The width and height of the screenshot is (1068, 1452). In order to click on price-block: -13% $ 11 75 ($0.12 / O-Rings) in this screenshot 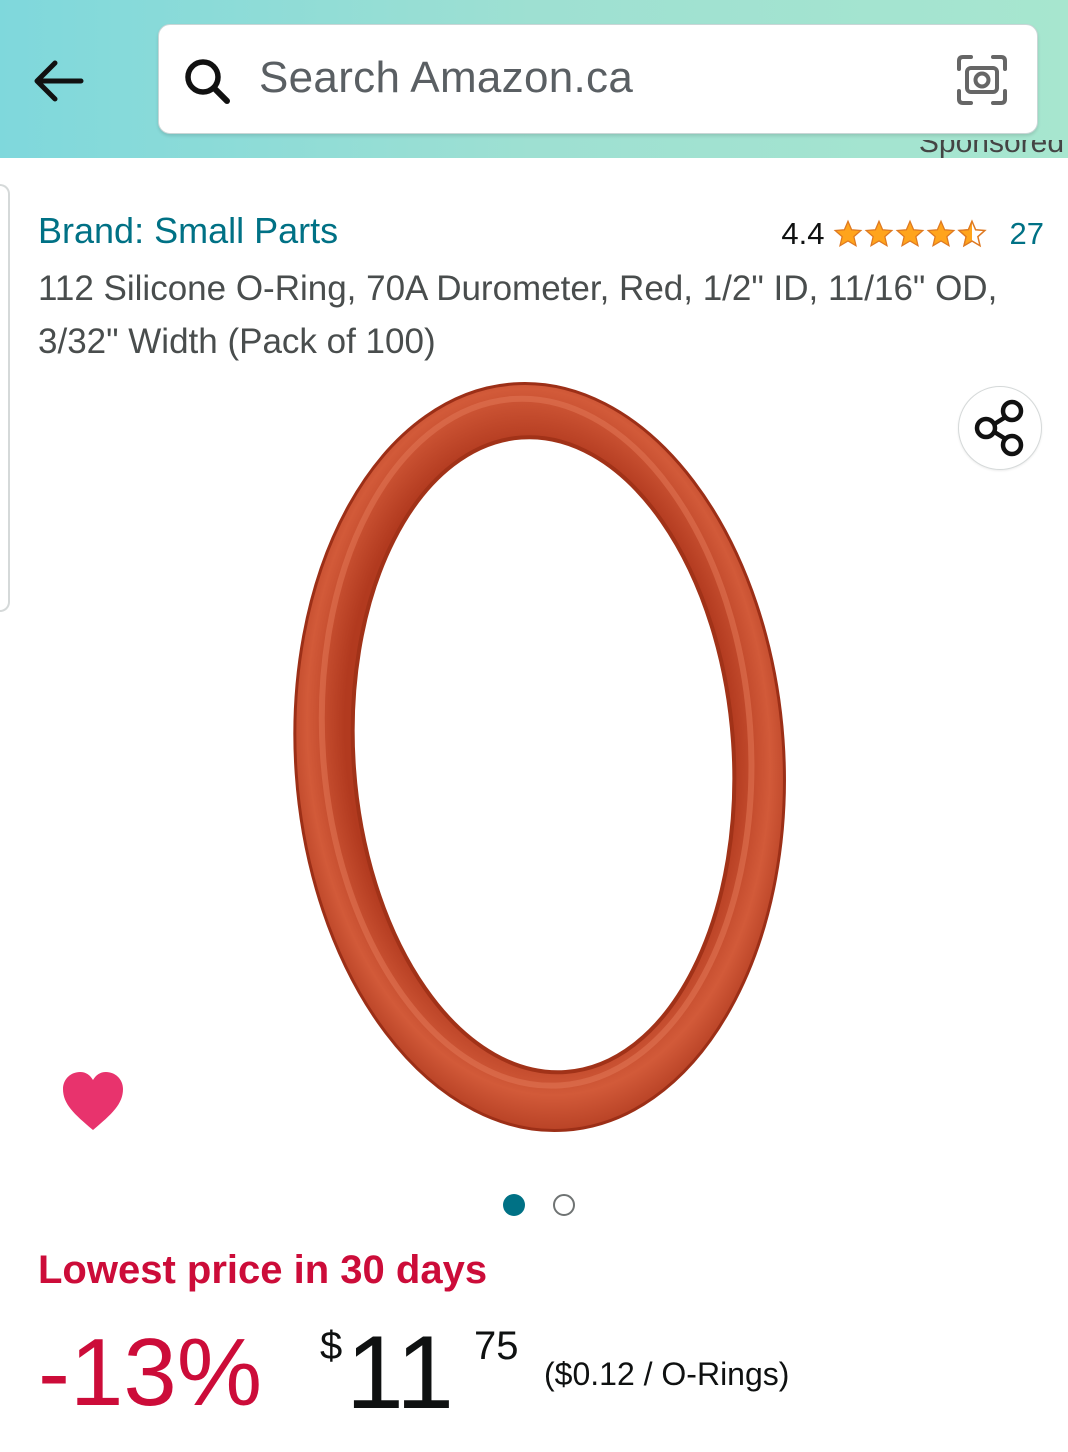, I will do `click(538, 1378)`.